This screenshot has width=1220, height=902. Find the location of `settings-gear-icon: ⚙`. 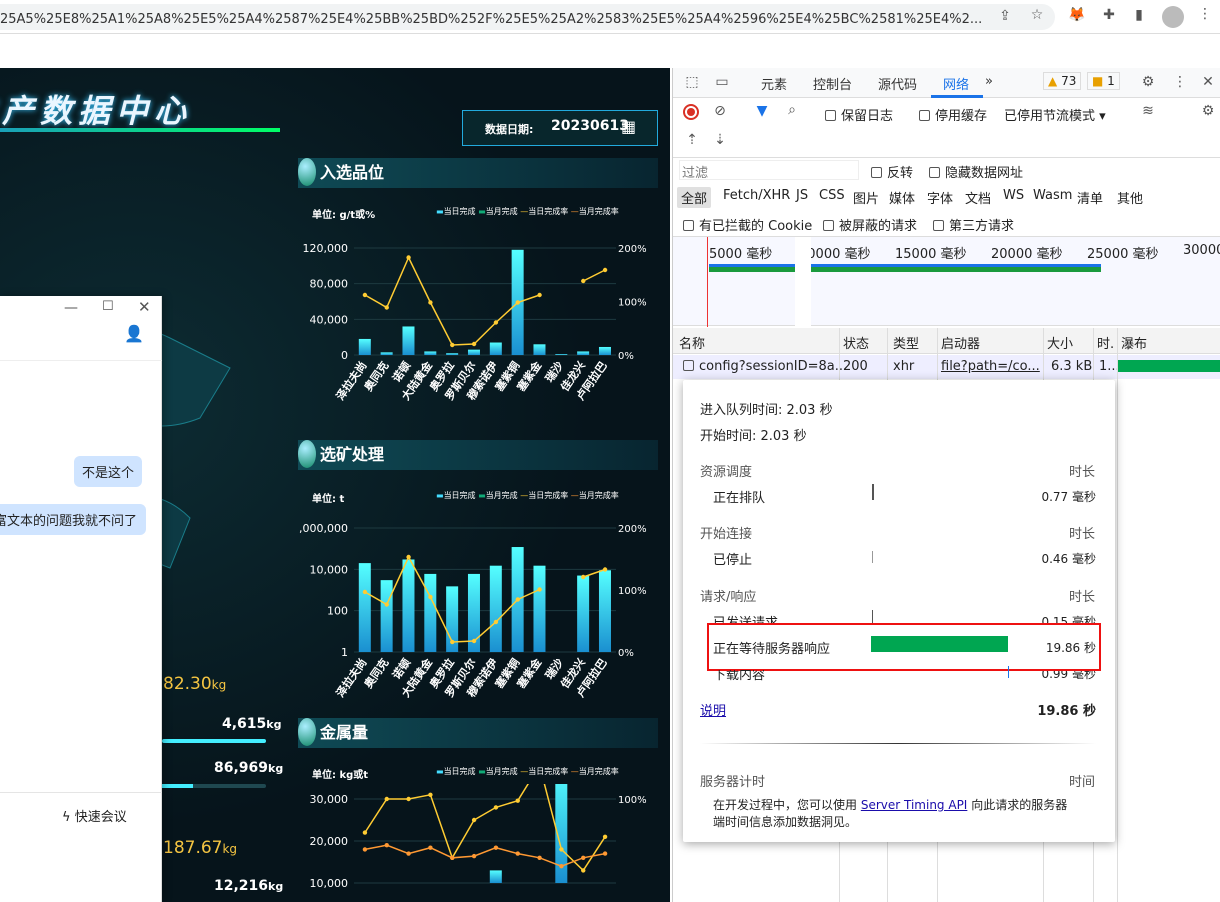

settings-gear-icon: ⚙ is located at coordinates (1148, 82).